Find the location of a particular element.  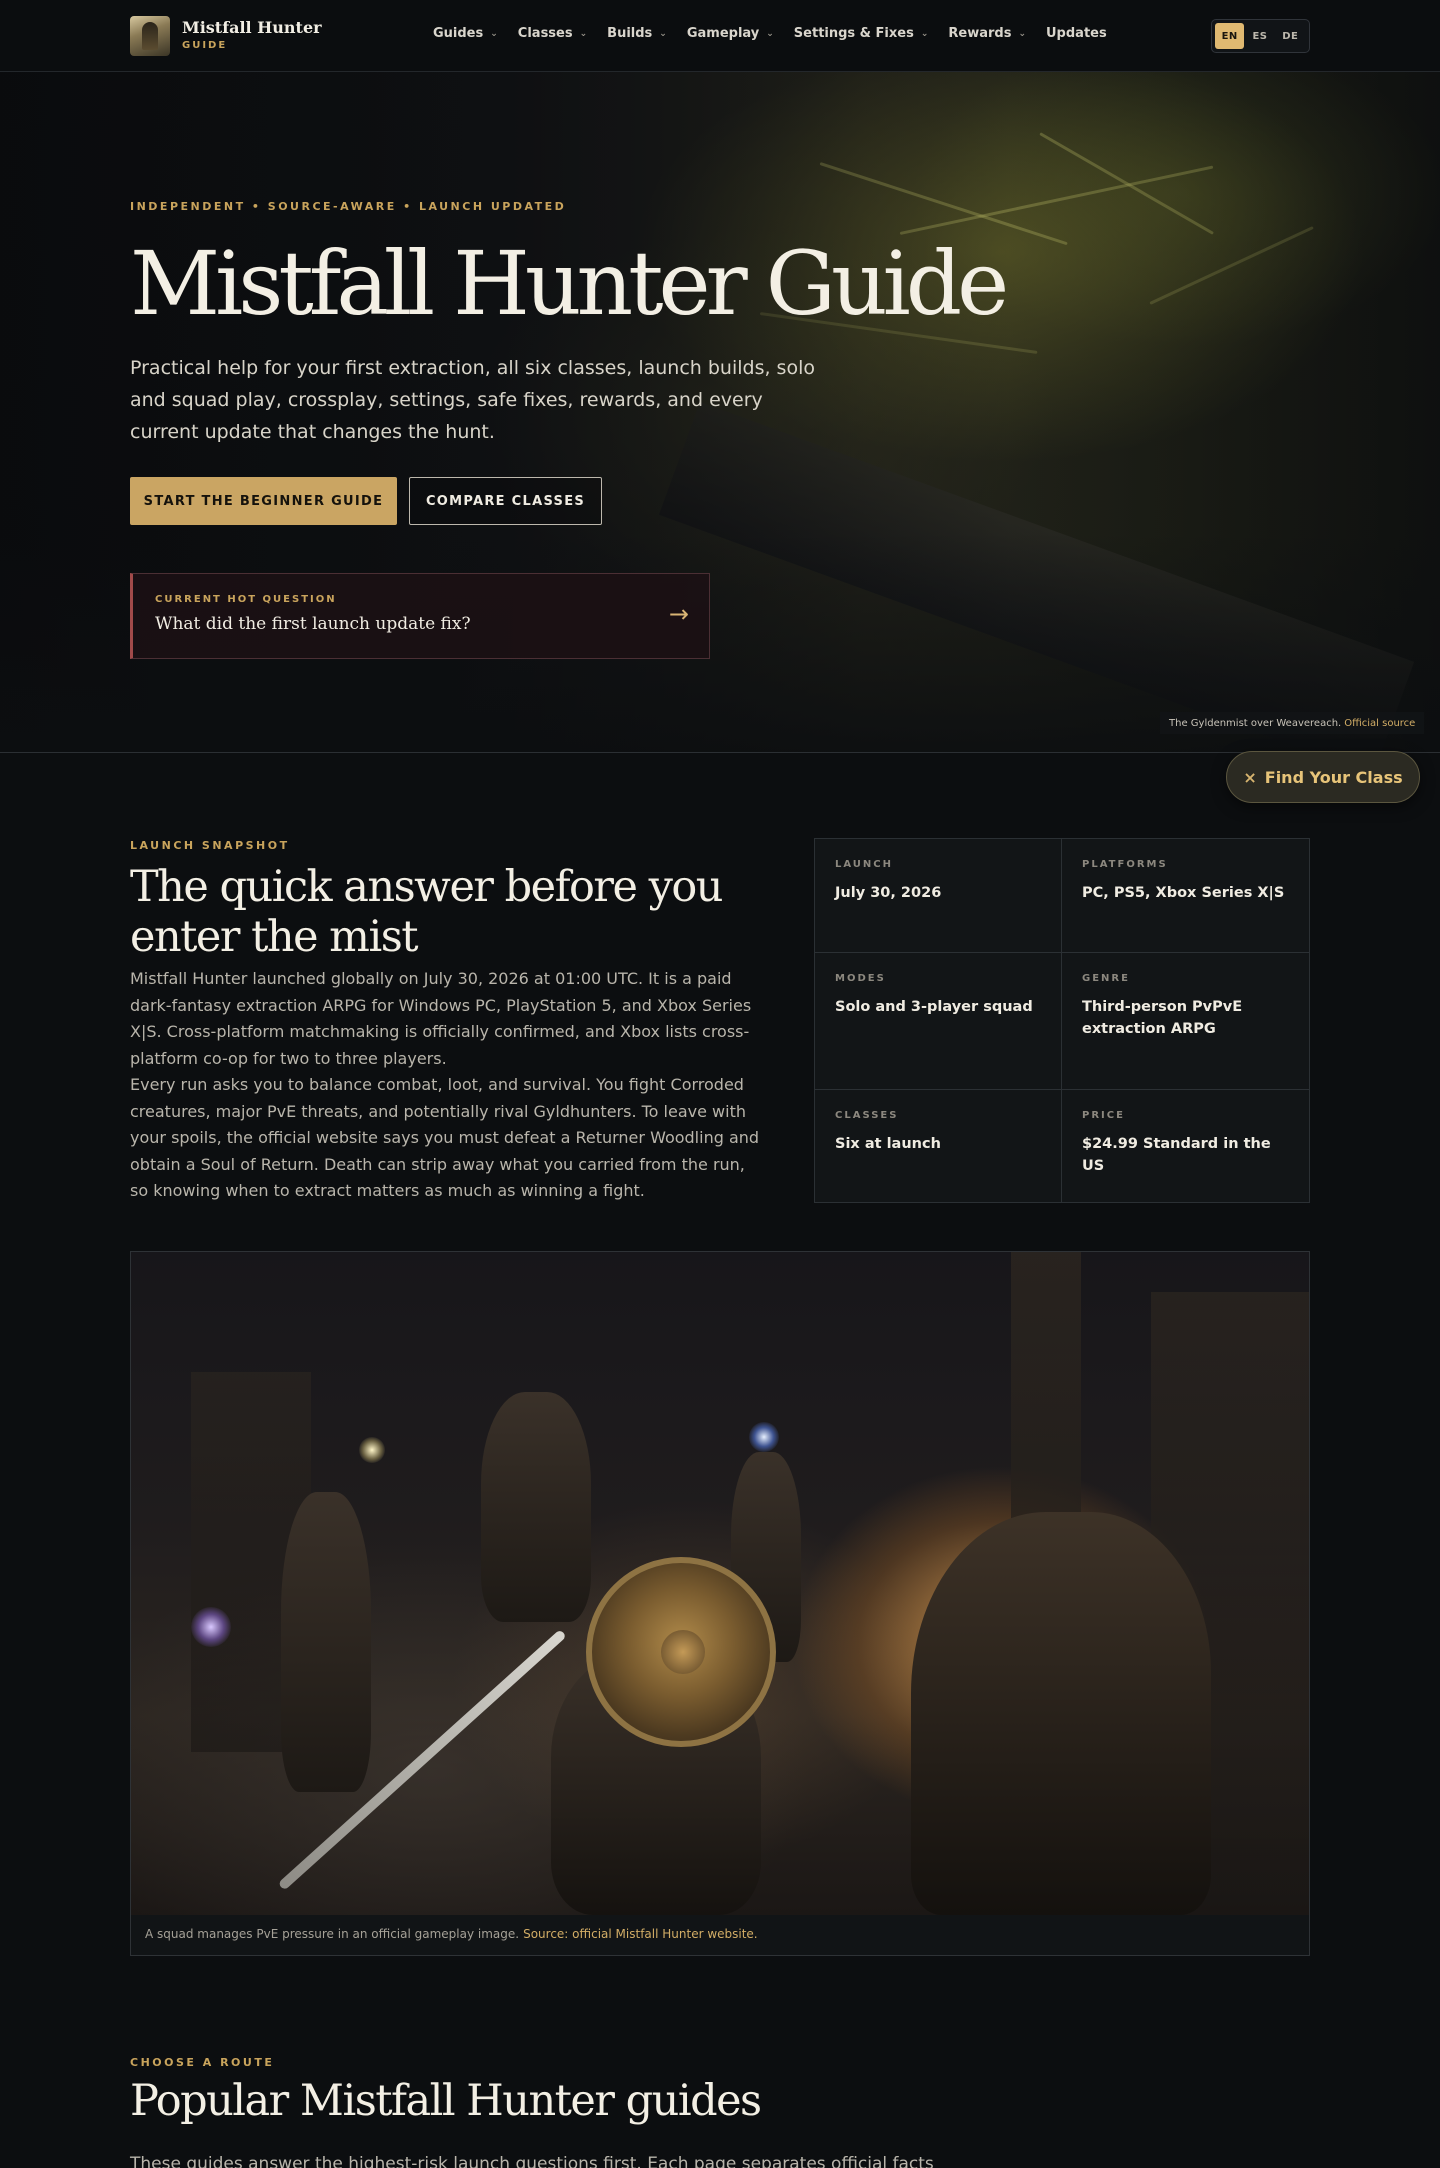

start-beginner-guide-button: START THE BEGINNER GUIDE is located at coordinates (263, 501).